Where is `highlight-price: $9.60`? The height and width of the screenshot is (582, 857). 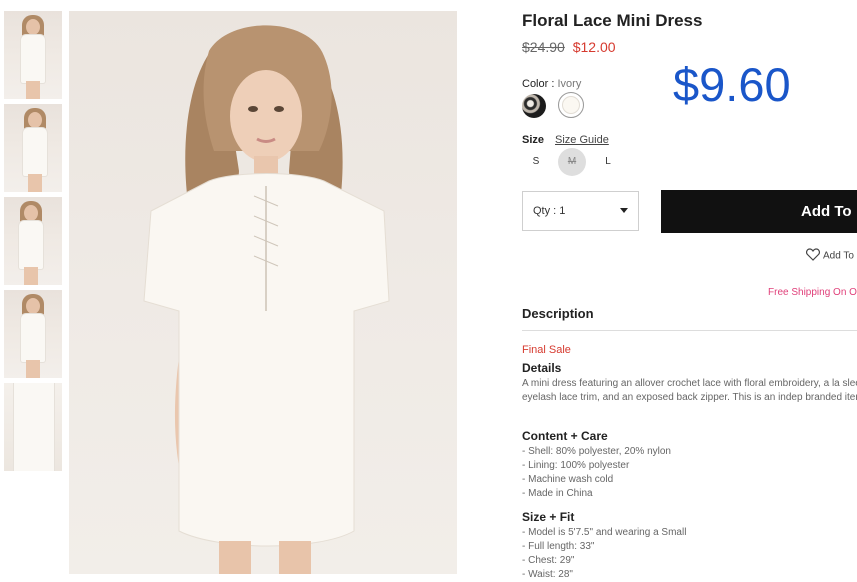
highlight-price: $9.60 is located at coordinates (732, 84).